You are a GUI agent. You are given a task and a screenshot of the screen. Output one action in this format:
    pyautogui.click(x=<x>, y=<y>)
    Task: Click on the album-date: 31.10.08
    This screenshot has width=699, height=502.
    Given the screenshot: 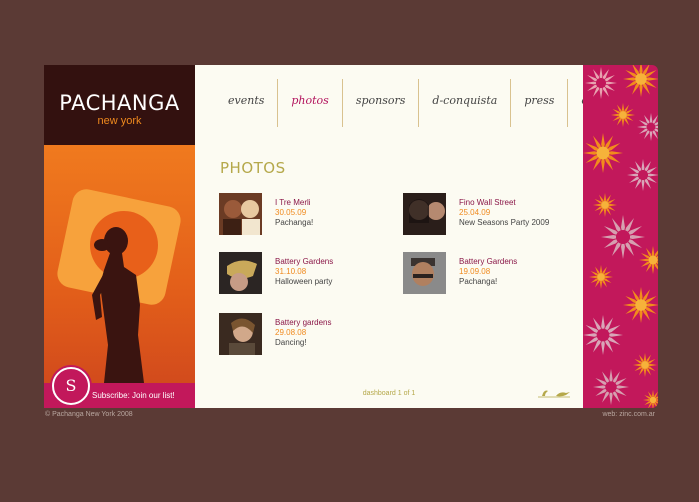 What is the action you would take?
    pyautogui.click(x=291, y=271)
    